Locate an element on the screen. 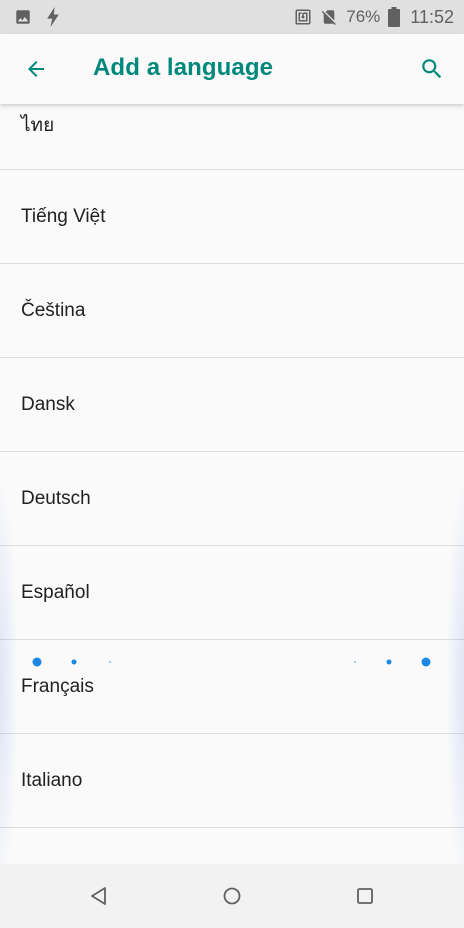 The width and height of the screenshot is (464, 928). home-circle-icon is located at coordinates (232, 896).